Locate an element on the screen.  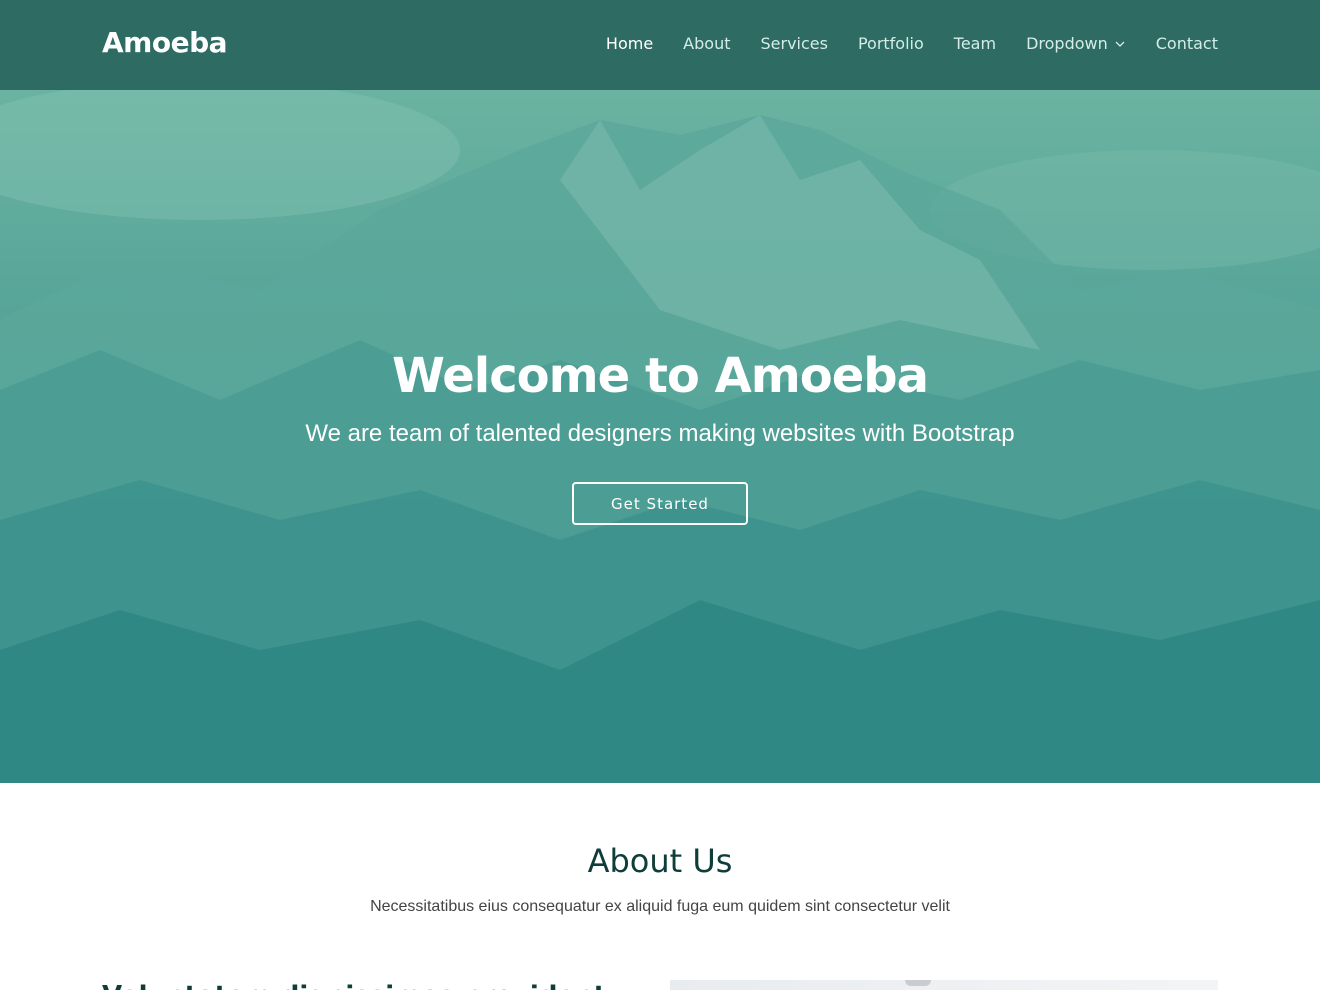
about-heading-text: Voluptatem dignissimos provident is located at coordinates (354, 985).